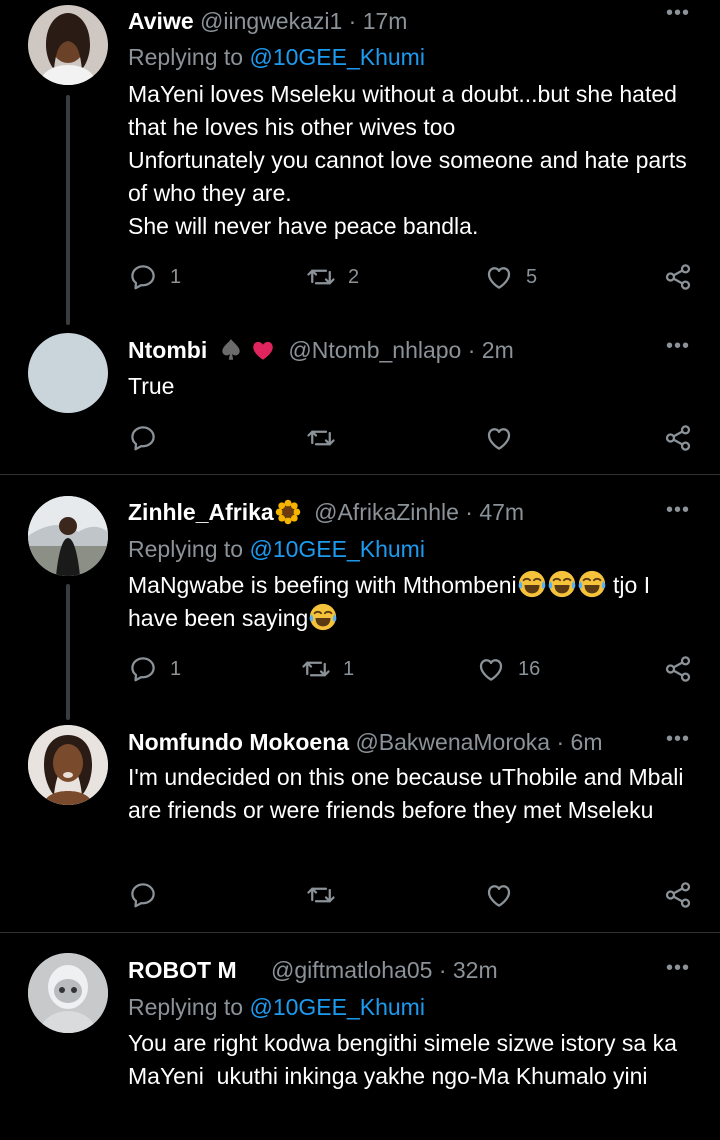  I want to click on retweet-button: 2, so click(332, 277).